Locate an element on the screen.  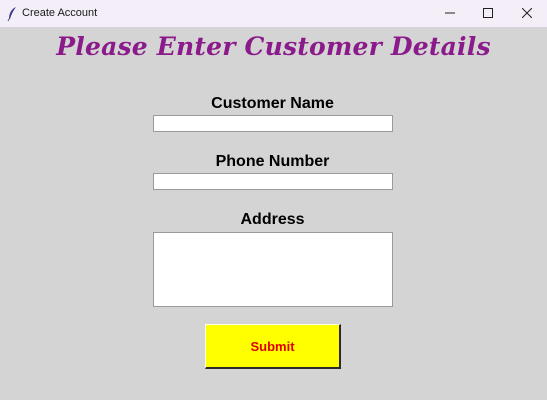
maximize-icon is located at coordinates (488, 14).